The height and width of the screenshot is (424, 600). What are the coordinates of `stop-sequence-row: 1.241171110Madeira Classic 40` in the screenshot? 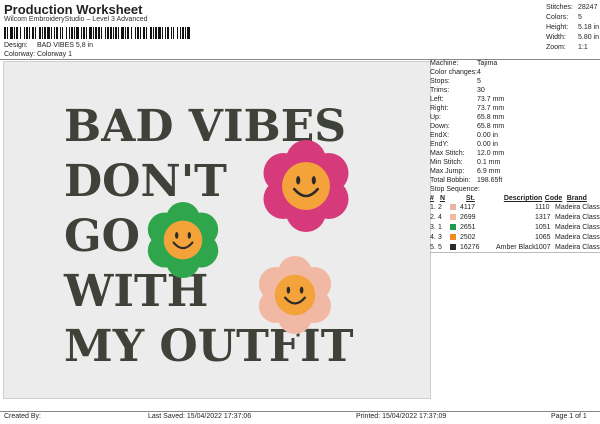 It's located at (515, 207).